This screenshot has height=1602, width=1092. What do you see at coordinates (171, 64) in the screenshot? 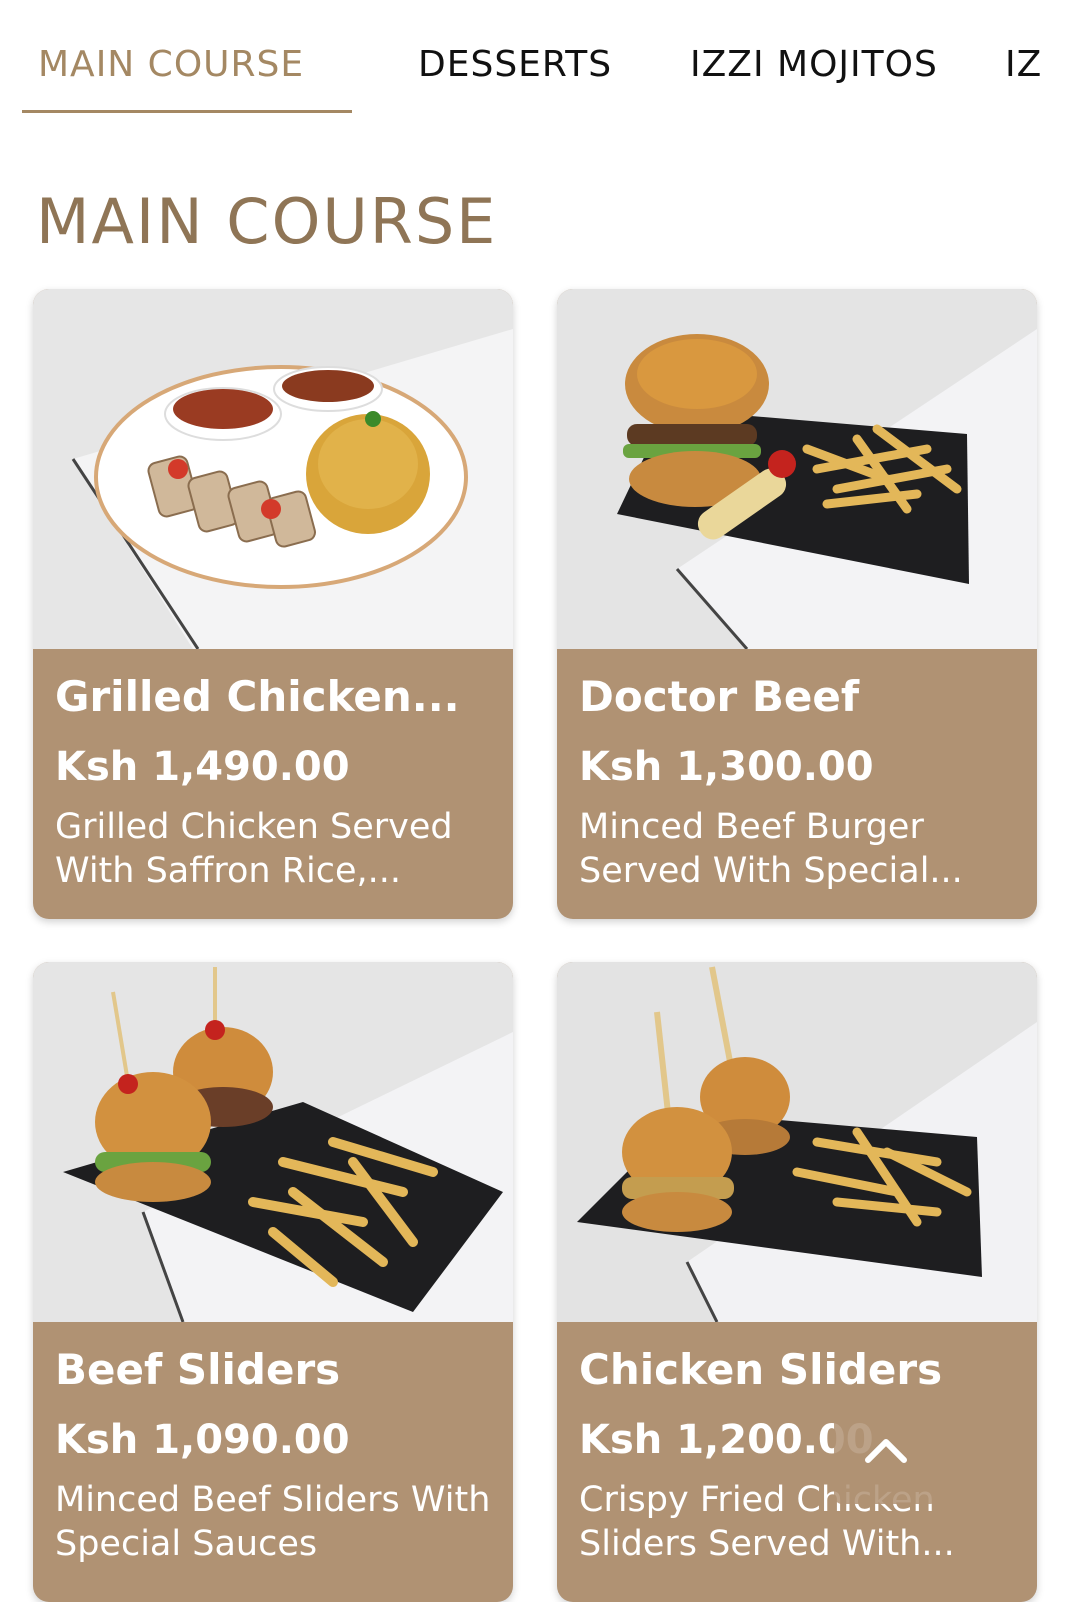
I see `tab-main-course: MAIN COURSE` at bounding box center [171, 64].